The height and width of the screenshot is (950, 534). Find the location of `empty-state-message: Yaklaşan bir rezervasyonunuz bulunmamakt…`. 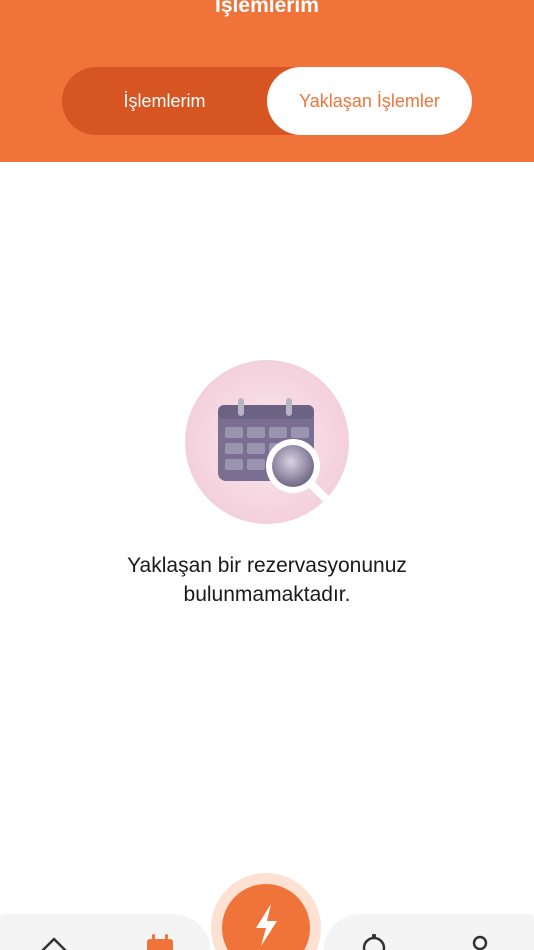

empty-state-message: Yaklaşan bir rezervasyonunuz bulunmamakt… is located at coordinates (267, 580).